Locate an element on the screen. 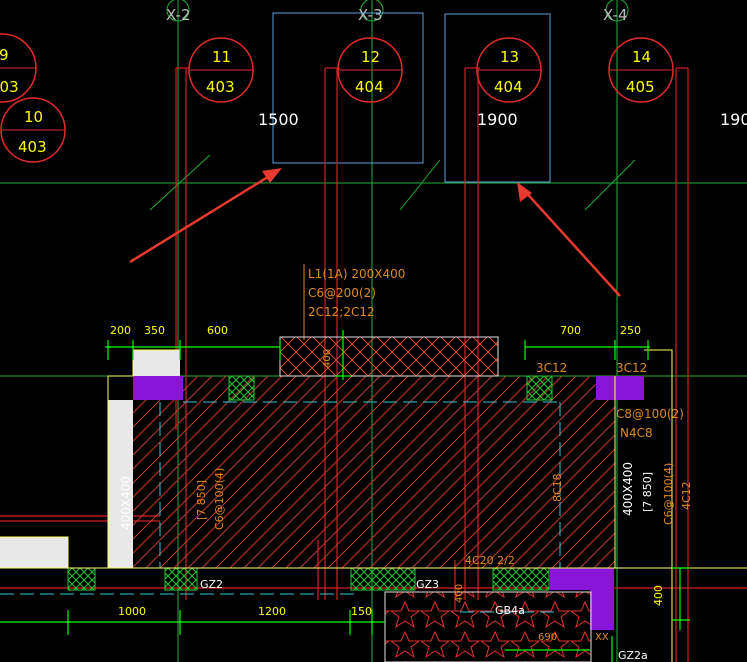 The image size is (747, 662). opening-width-1900: 1900 is located at coordinates (497, 119).